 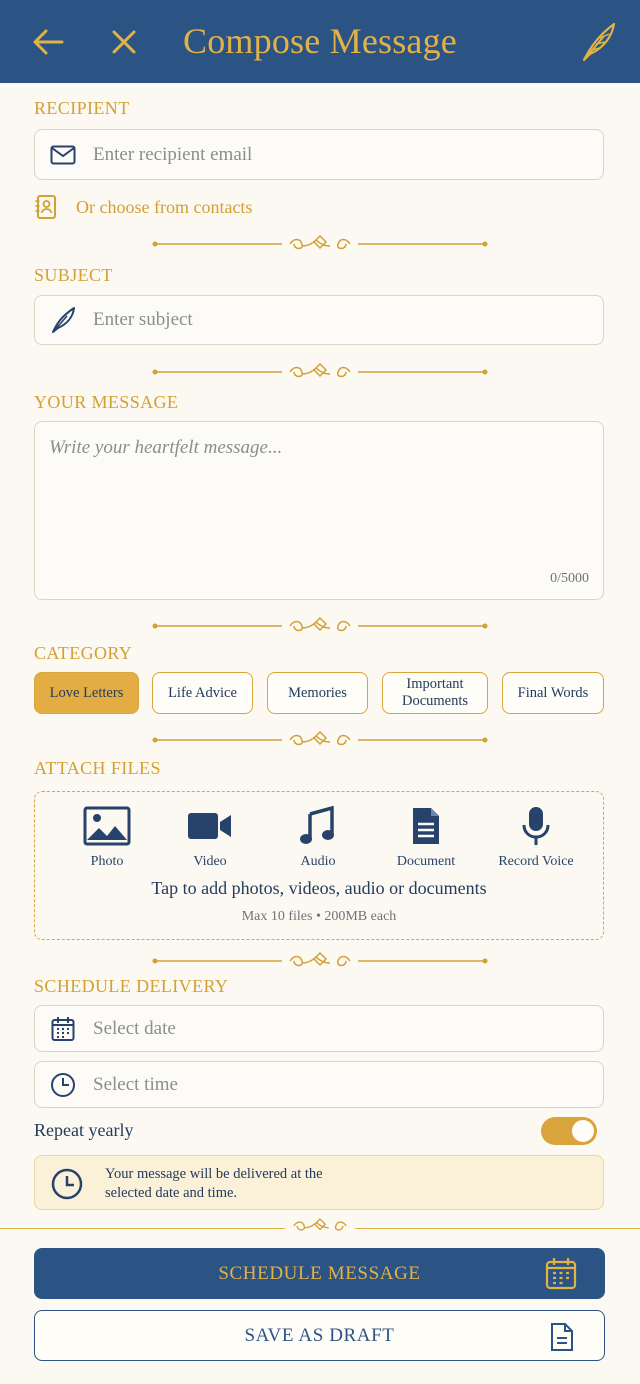 What do you see at coordinates (107, 826) in the screenshot?
I see `image-icon` at bounding box center [107, 826].